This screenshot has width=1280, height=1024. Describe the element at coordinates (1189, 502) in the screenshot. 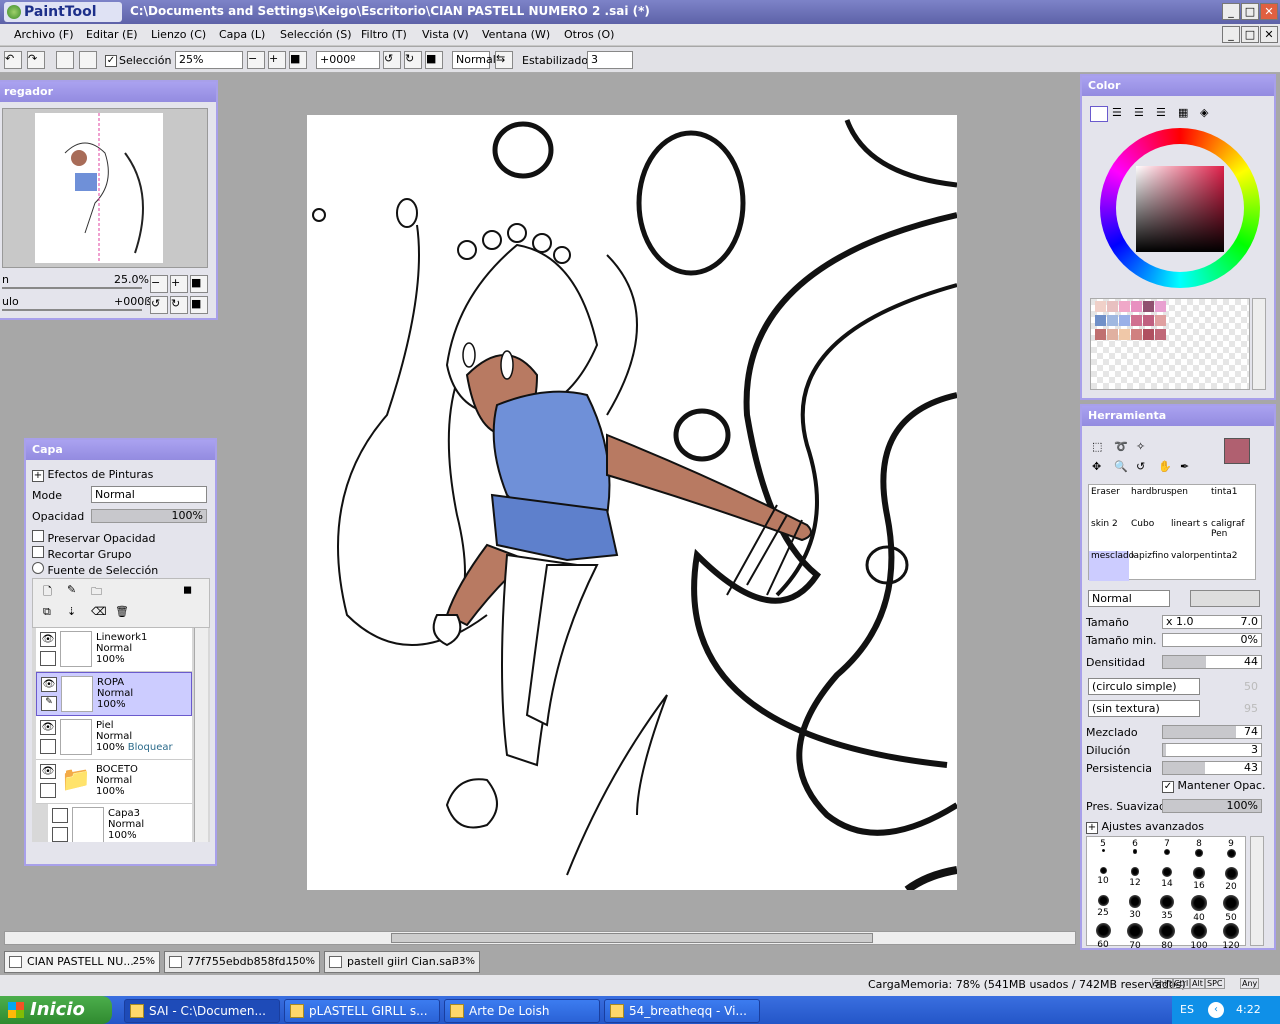

I see `brush-pen: pen` at that location.